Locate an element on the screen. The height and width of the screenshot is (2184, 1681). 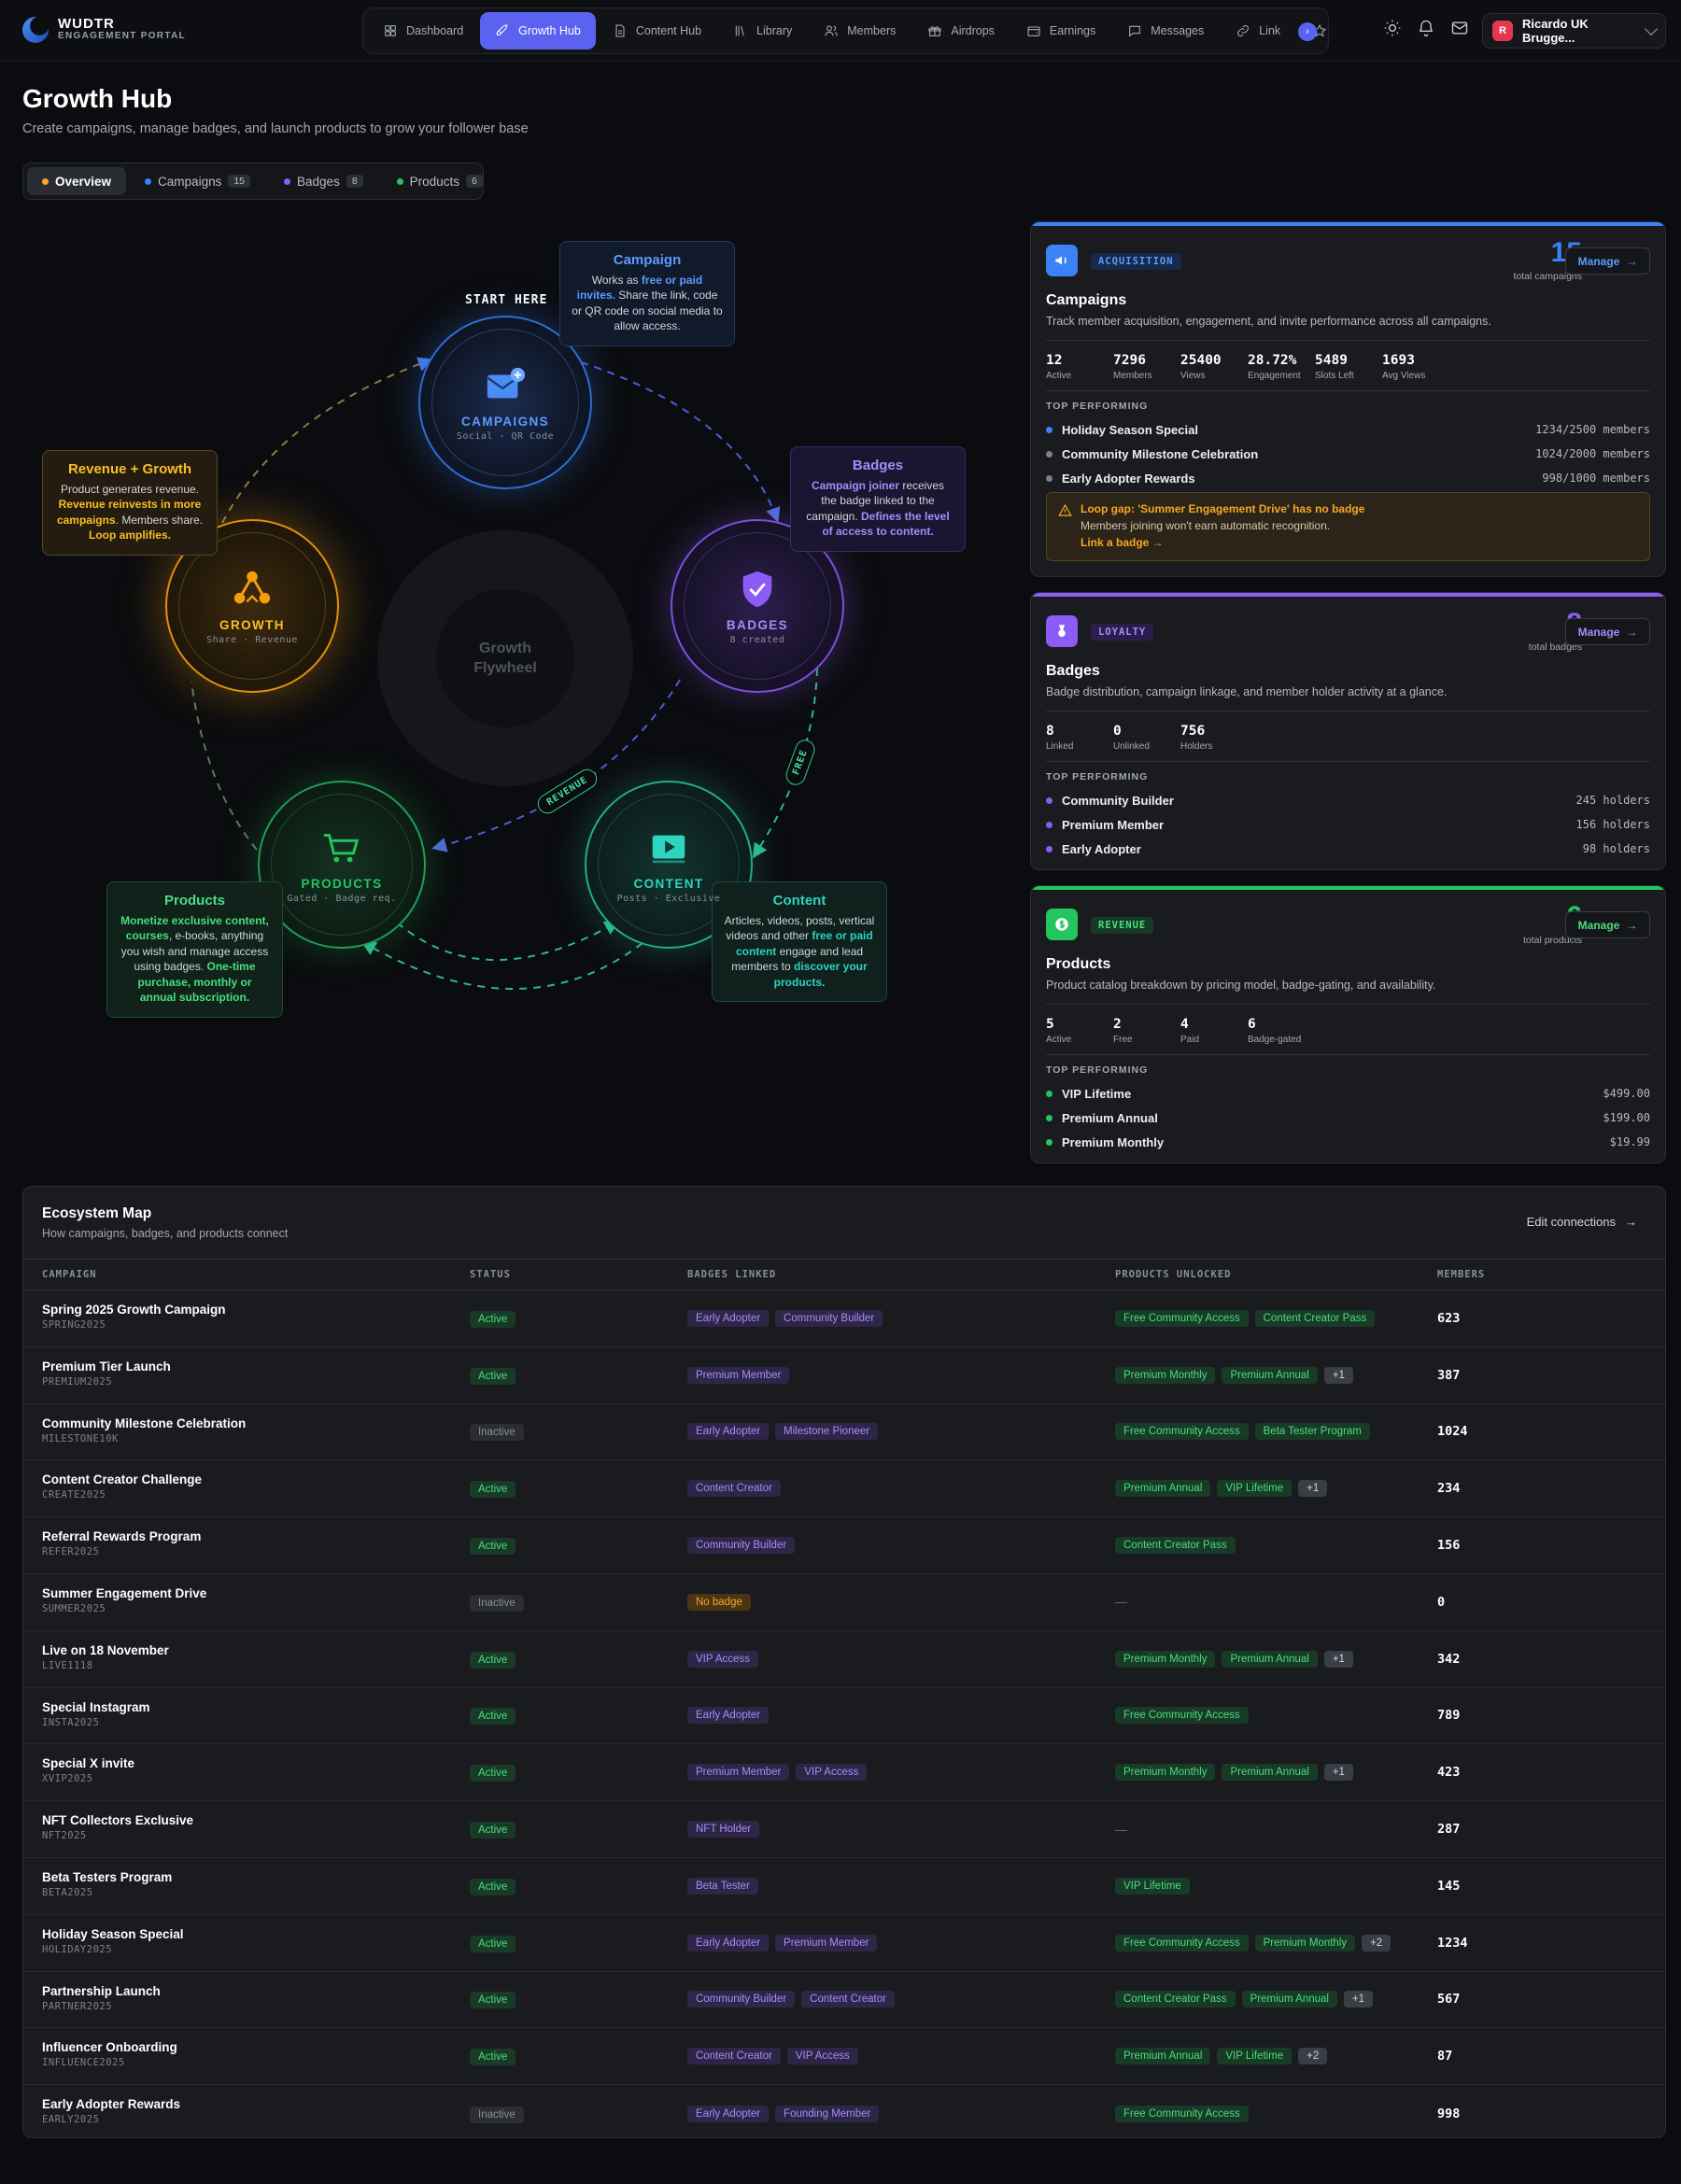
list-item: Early Adopter Rewards 998/1000 members is located at coordinates (1348, 478).